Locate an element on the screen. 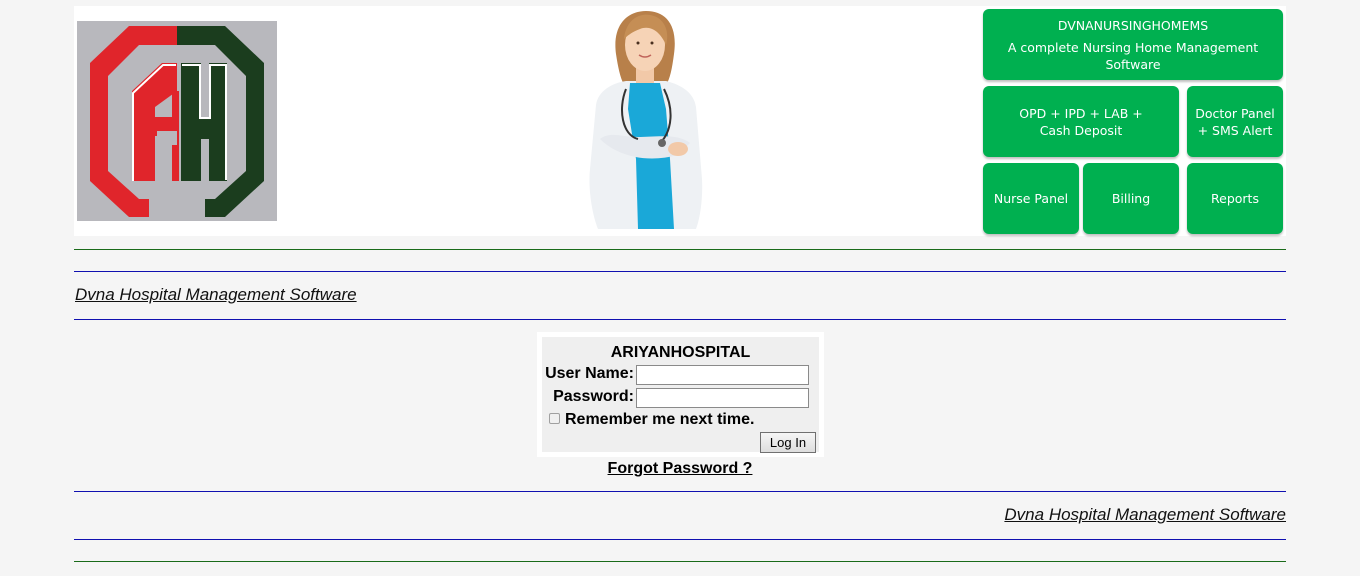 The image size is (1360, 576). forgot-password-link: Forgot Password ? is located at coordinates (680, 469).